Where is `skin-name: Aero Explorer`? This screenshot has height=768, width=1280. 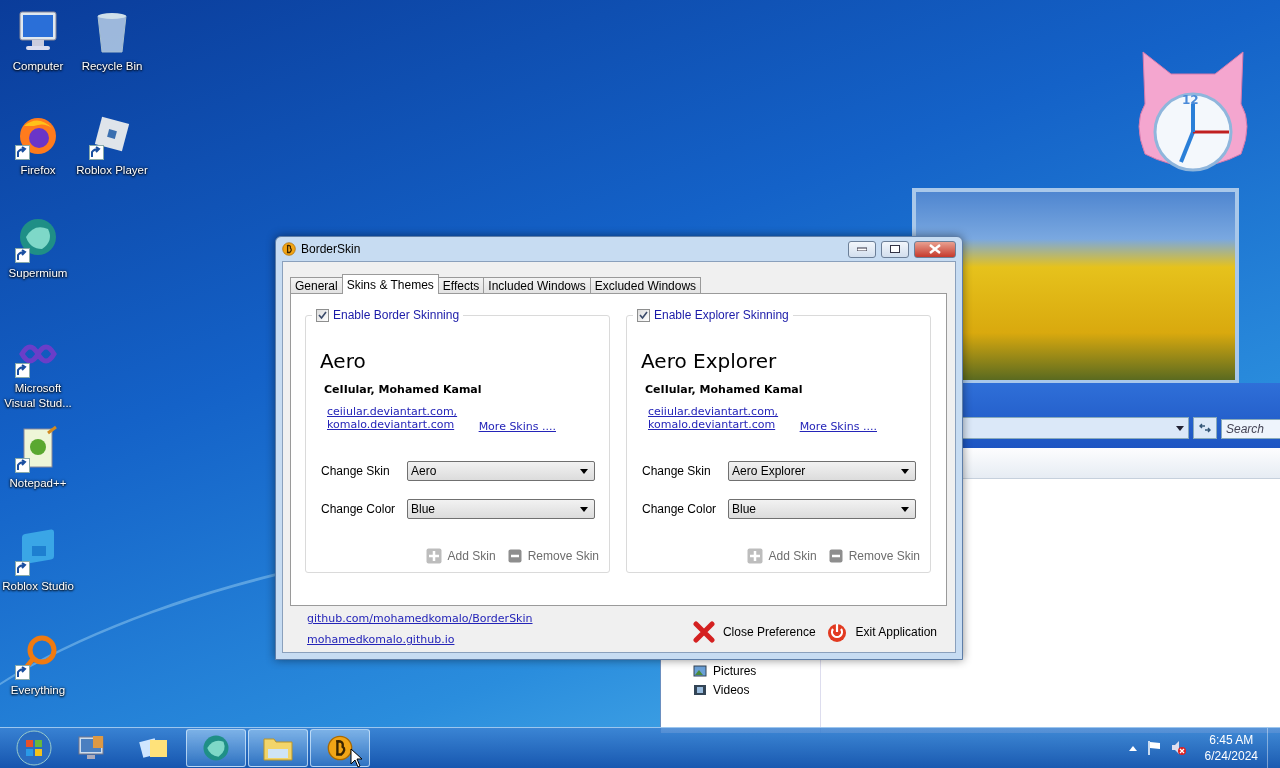
skin-name: Aero Explorer is located at coordinates (709, 361).